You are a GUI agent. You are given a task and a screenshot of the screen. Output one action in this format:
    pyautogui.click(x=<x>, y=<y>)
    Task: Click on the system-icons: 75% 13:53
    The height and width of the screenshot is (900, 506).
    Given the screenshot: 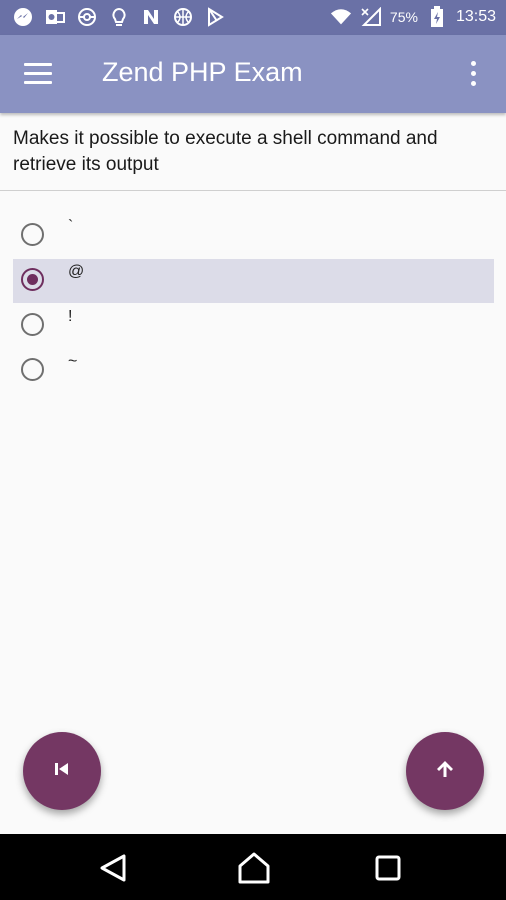 What is the action you would take?
    pyautogui.click(x=413, y=17)
    